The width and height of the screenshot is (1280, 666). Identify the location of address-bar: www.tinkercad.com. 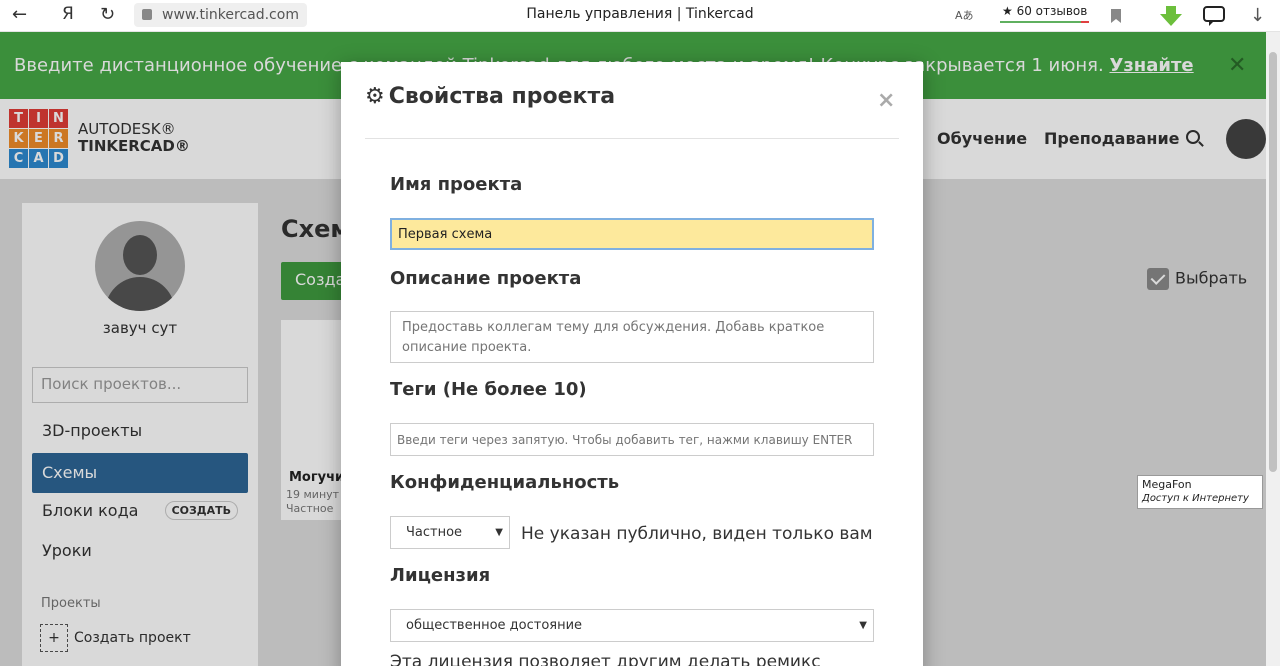
(220, 15).